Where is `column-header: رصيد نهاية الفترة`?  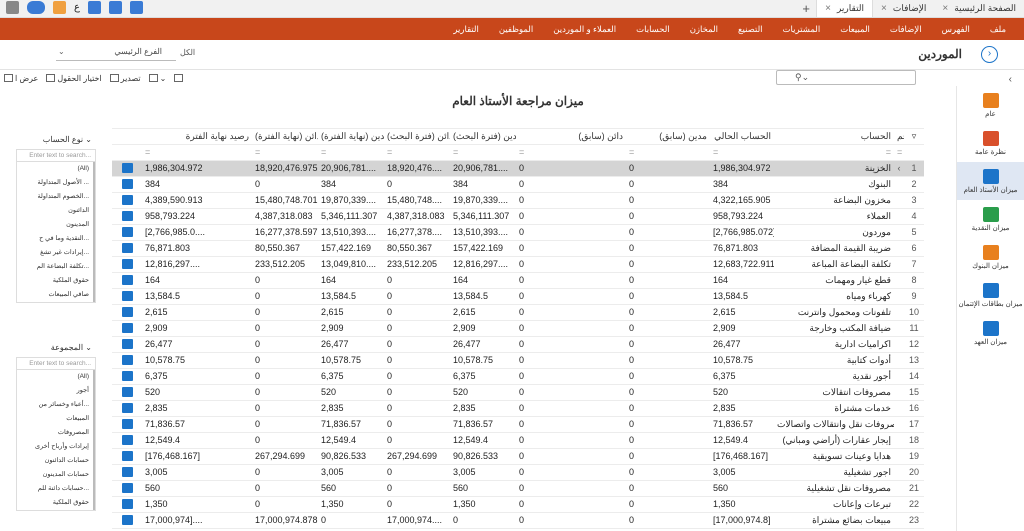 column-header: رصيد نهاية الفترة is located at coordinates (197, 136).